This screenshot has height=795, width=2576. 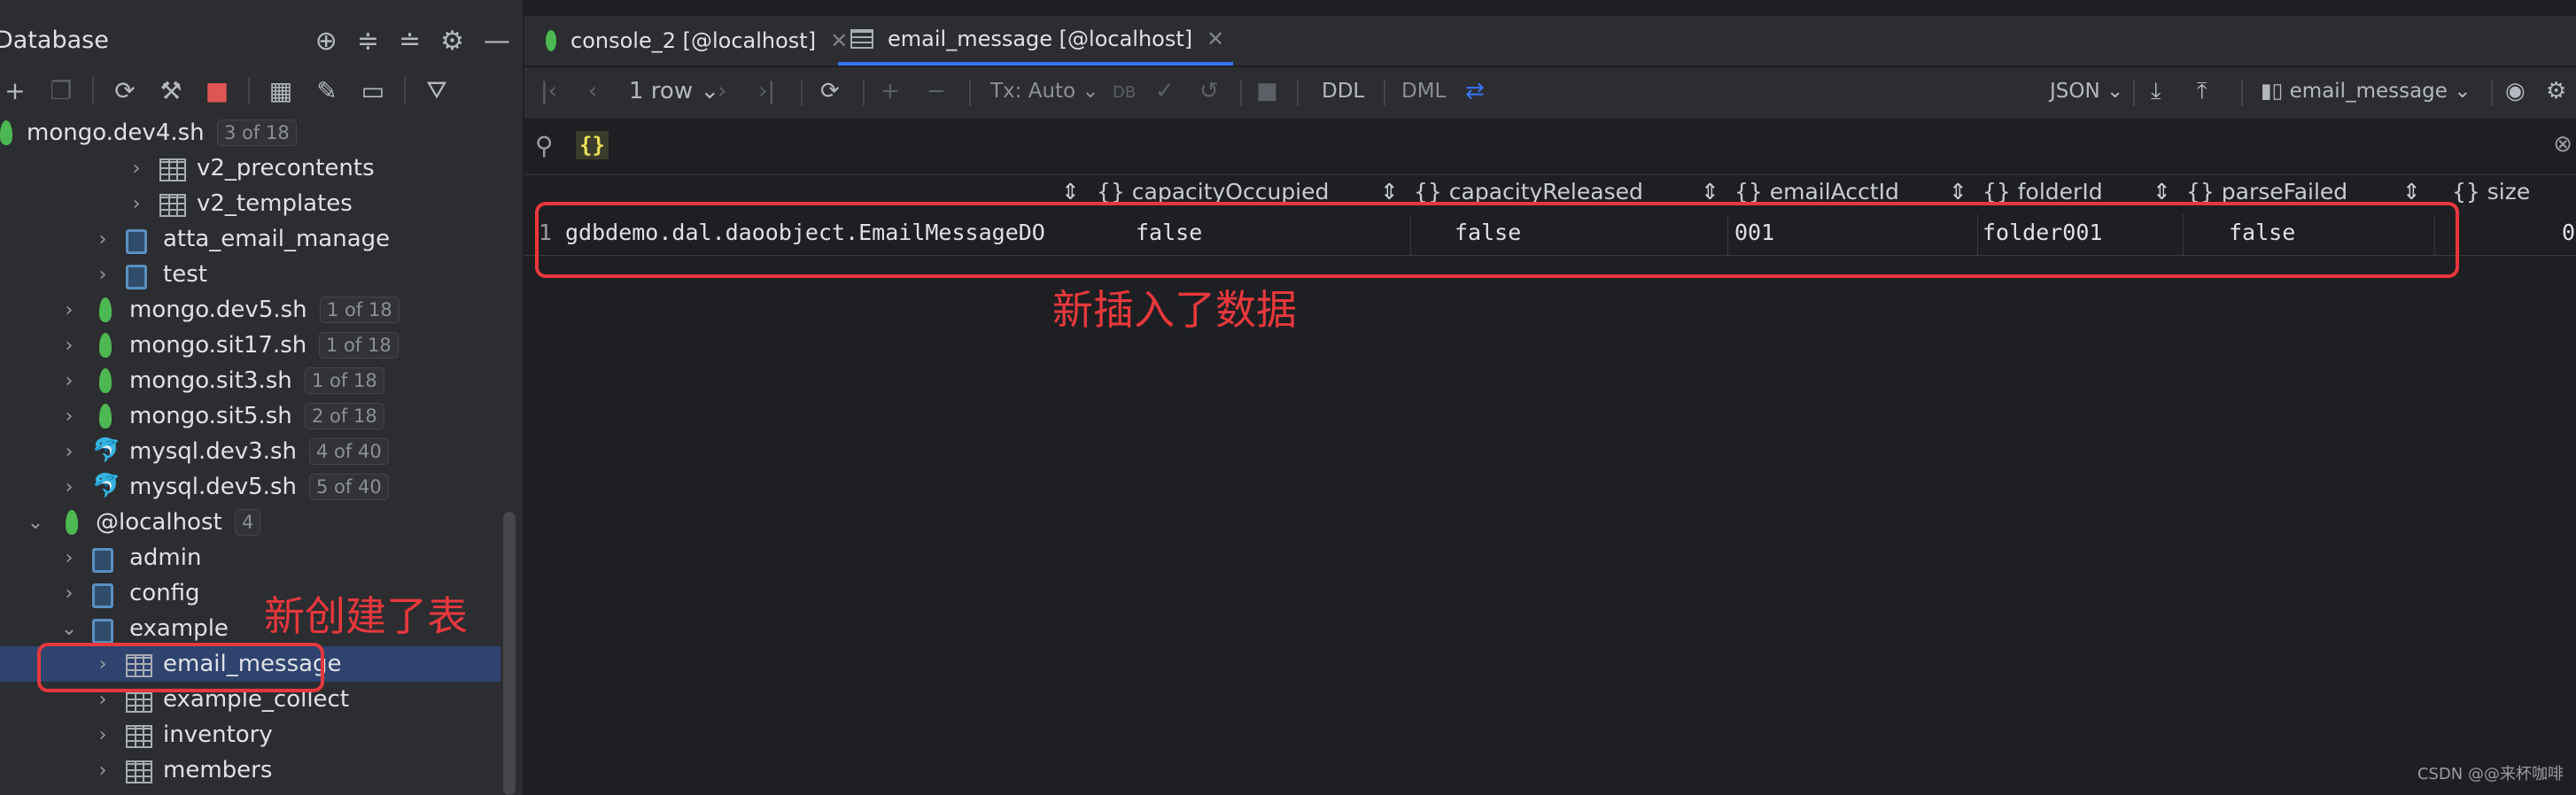 I want to click on sidebar-top-strip, so click(x=261, y=9).